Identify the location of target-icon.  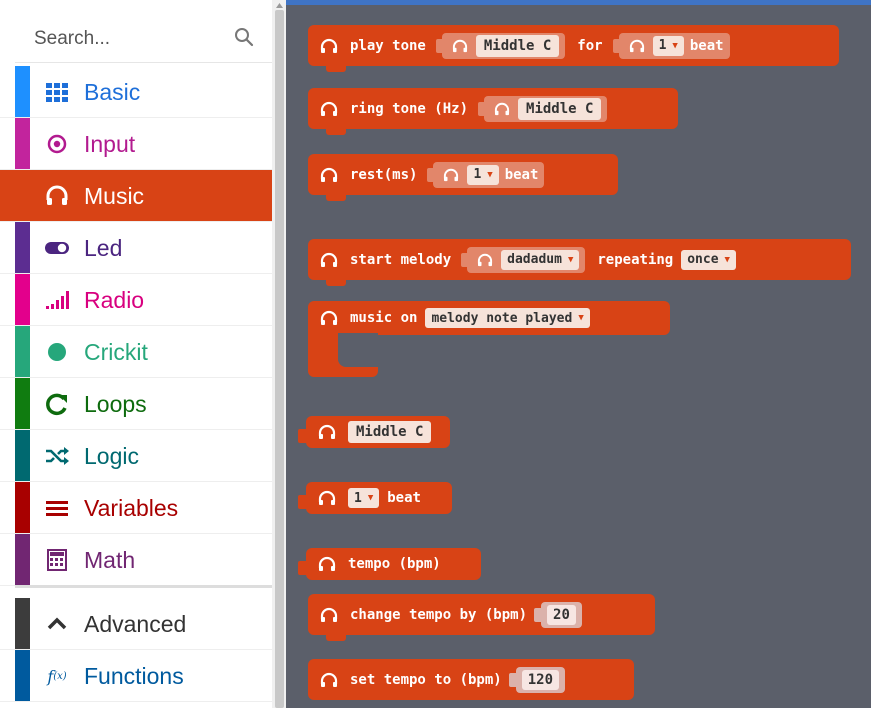
(57, 144).